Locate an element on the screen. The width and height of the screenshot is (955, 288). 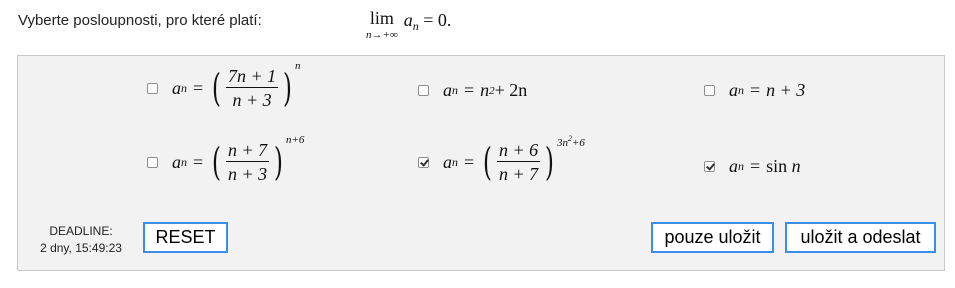
option-2: an = n2 + 2n is located at coordinates (472, 90).